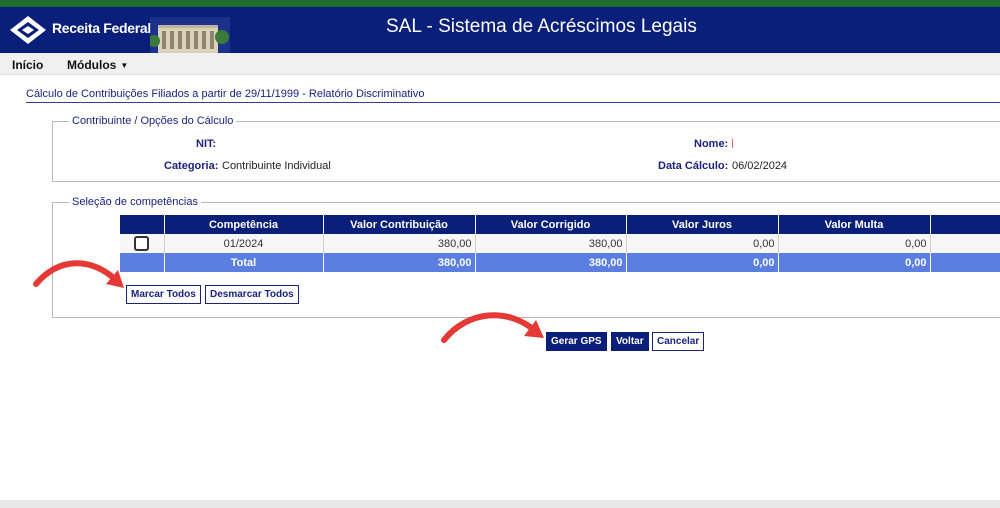 This screenshot has height=508, width=1000. Describe the element at coordinates (541, 26) in the screenshot. I see `system-title: SAL - Sistema de Acréscimos Legais` at that location.